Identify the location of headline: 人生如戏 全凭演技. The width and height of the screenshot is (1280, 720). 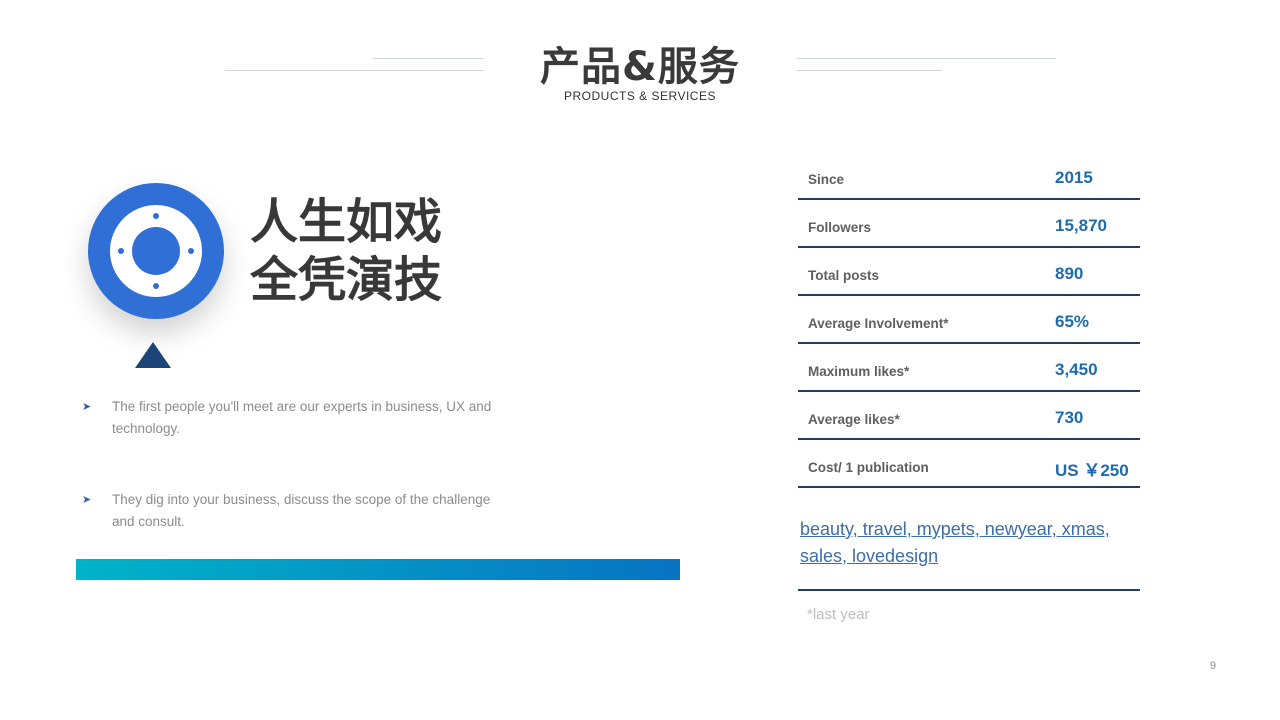
(346, 251).